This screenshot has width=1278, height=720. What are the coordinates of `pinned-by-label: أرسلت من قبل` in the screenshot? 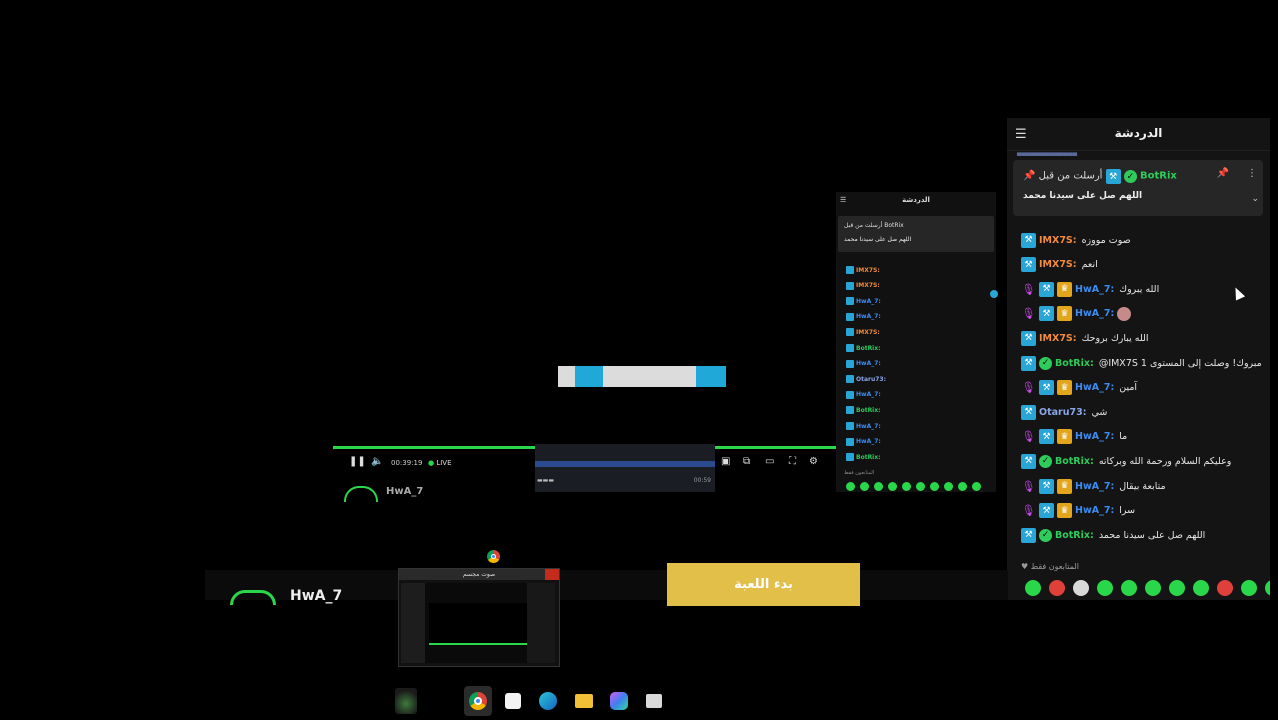 It's located at (1070, 176).